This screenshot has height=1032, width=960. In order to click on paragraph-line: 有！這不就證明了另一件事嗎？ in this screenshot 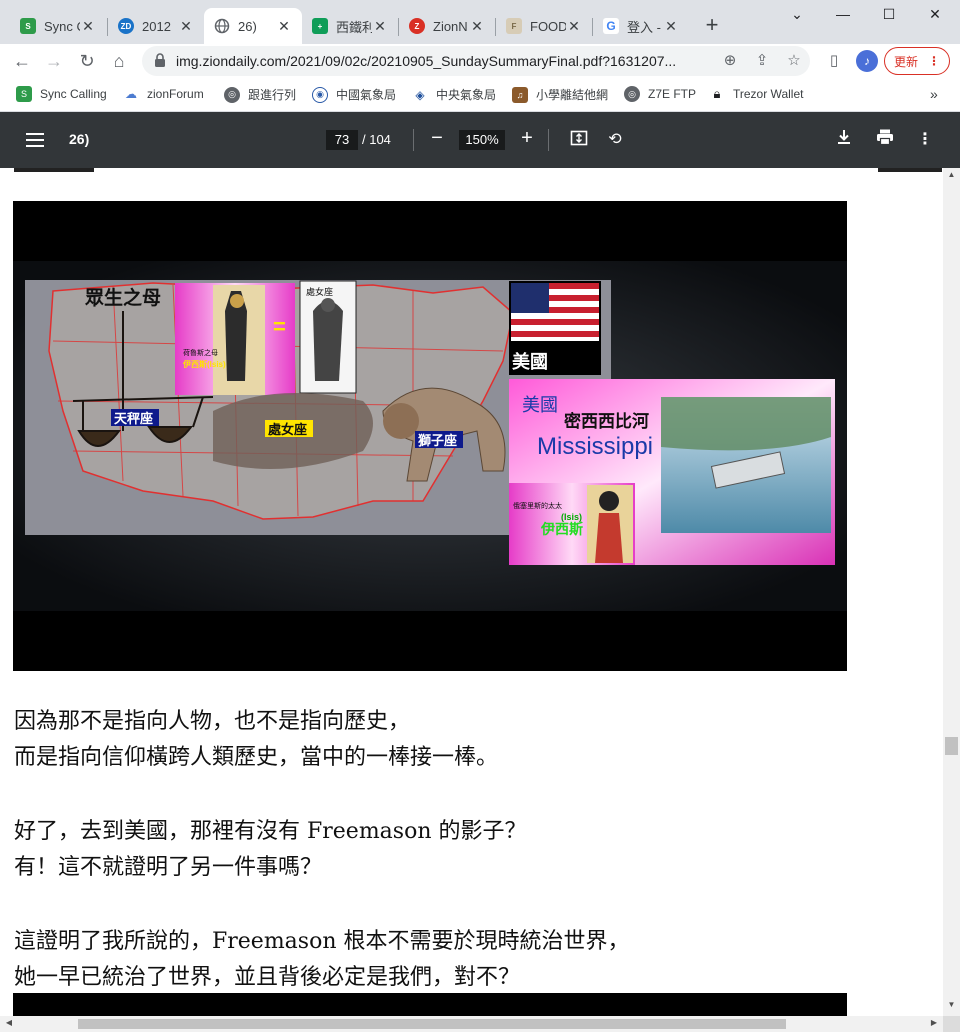, I will do `click(168, 867)`.